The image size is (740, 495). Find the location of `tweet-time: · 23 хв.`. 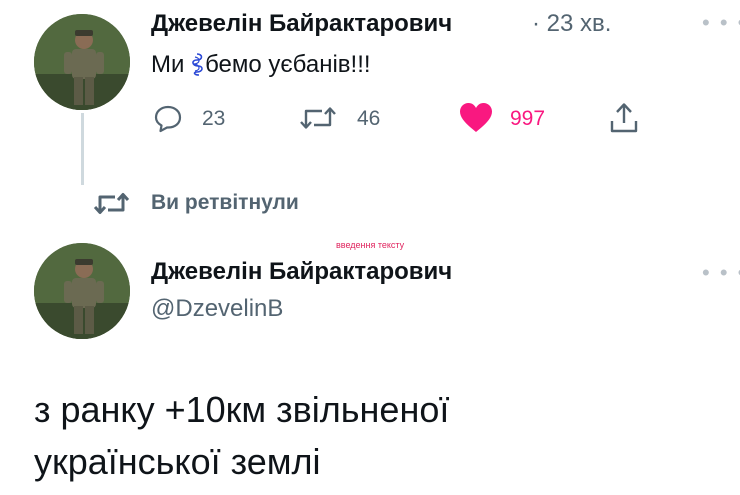

tweet-time: · 23 хв. is located at coordinates (571, 24).